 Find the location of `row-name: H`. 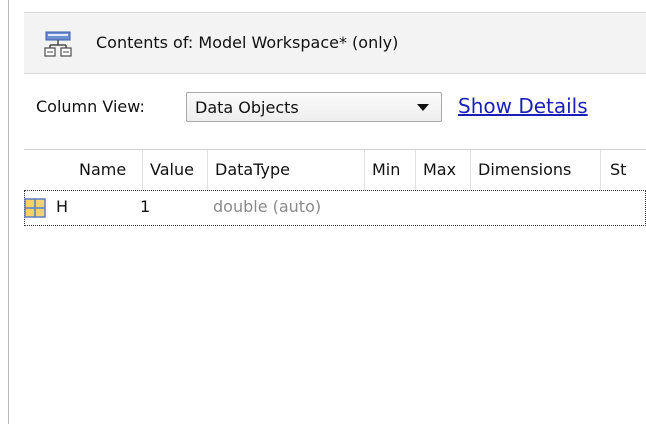

row-name: H is located at coordinates (62, 207).